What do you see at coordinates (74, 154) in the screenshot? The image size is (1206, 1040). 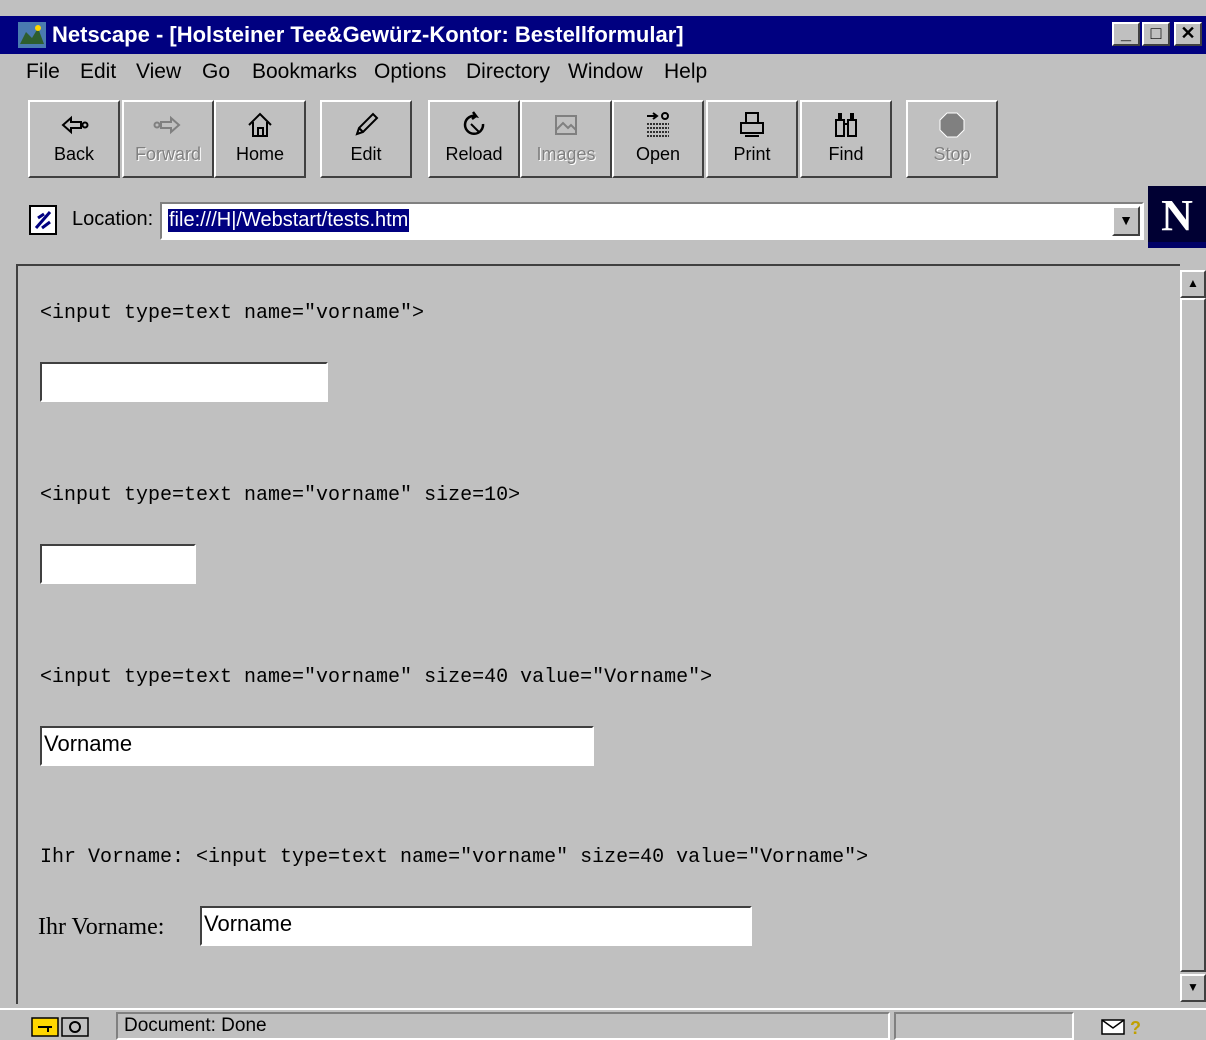 I see `back-label: Back` at bounding box center [74, 154].